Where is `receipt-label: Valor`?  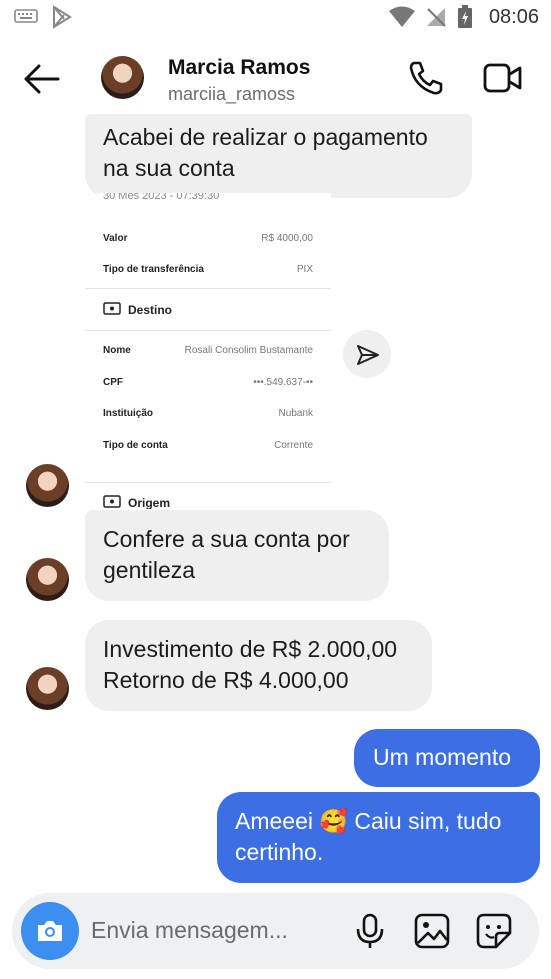 receipt-label: Valor is located at coordinates (115, 238).